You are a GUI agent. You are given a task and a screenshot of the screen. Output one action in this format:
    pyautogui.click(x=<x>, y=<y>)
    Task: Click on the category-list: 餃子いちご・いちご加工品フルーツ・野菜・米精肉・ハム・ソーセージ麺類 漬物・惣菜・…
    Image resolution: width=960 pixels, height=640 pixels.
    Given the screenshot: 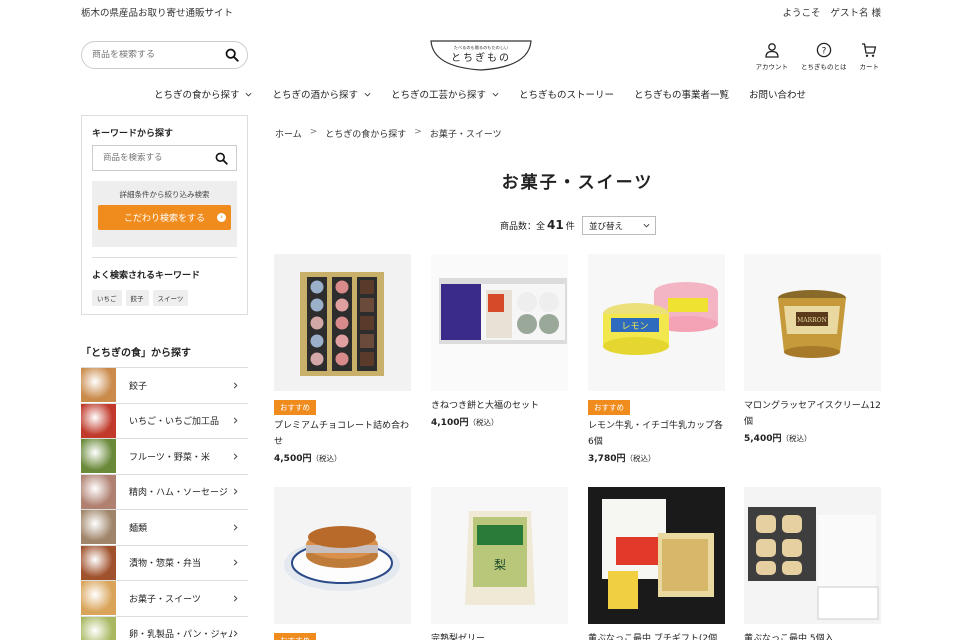 What is the action you would take?
    pyautogui.click(x=164, y=503)
    